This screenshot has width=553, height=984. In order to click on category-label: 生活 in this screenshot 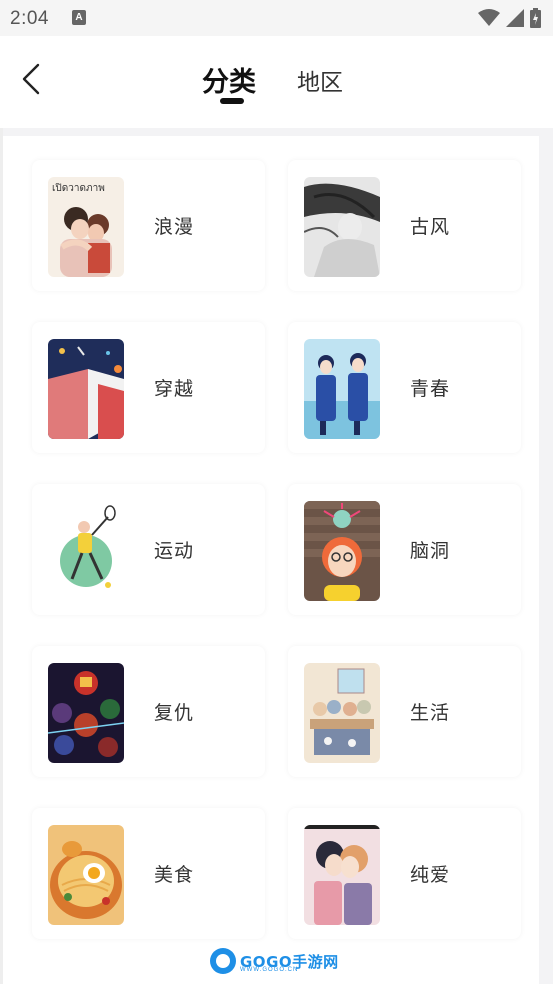, I will do `click(430, 713)`.